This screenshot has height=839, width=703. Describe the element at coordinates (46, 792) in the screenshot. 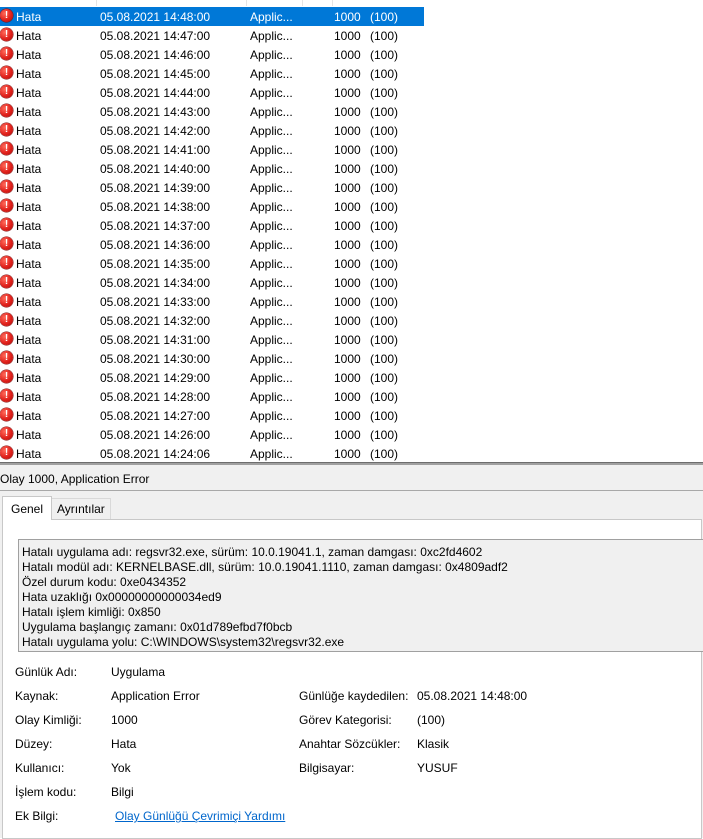

I see `opcode-label: İşlem kodu:` at that location.